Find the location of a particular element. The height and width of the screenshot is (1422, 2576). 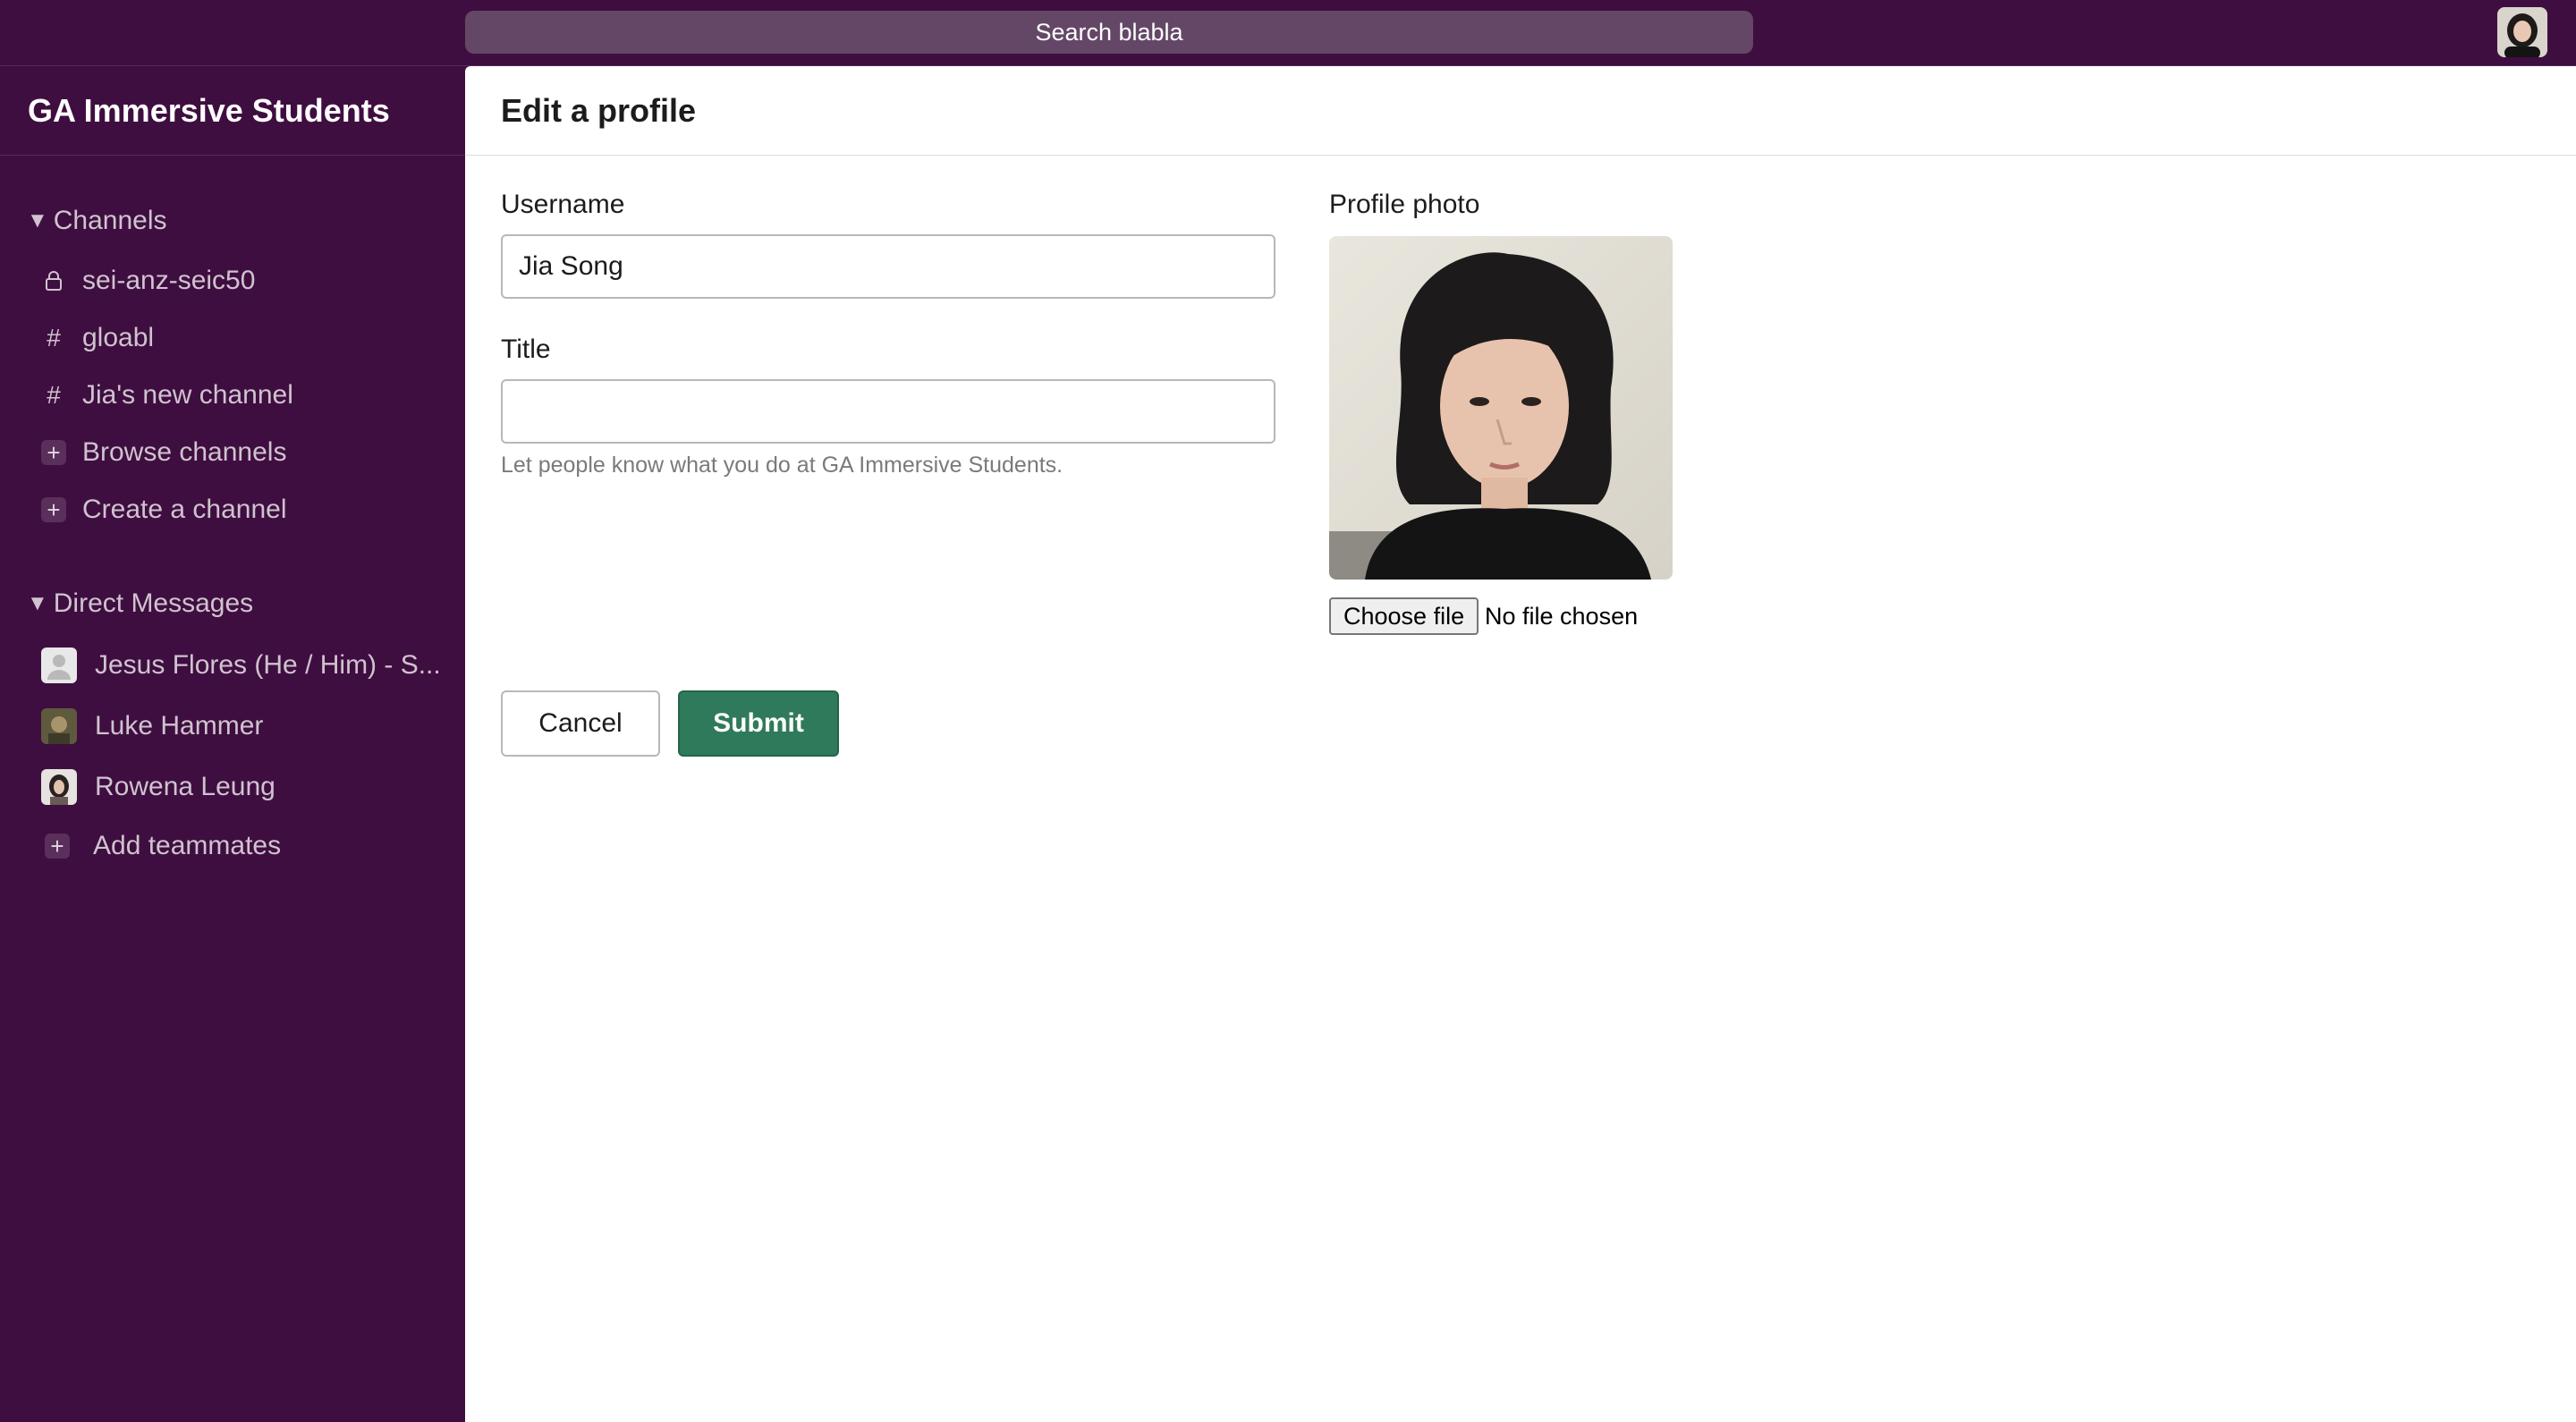

top-bar: Search blabla is located at coordinates (1288, 33).